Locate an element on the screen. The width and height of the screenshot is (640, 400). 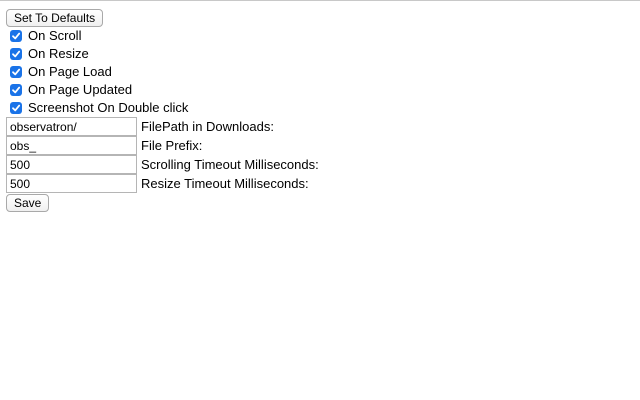
on-resize-label: On Resize is located at coordinates (58, 53).